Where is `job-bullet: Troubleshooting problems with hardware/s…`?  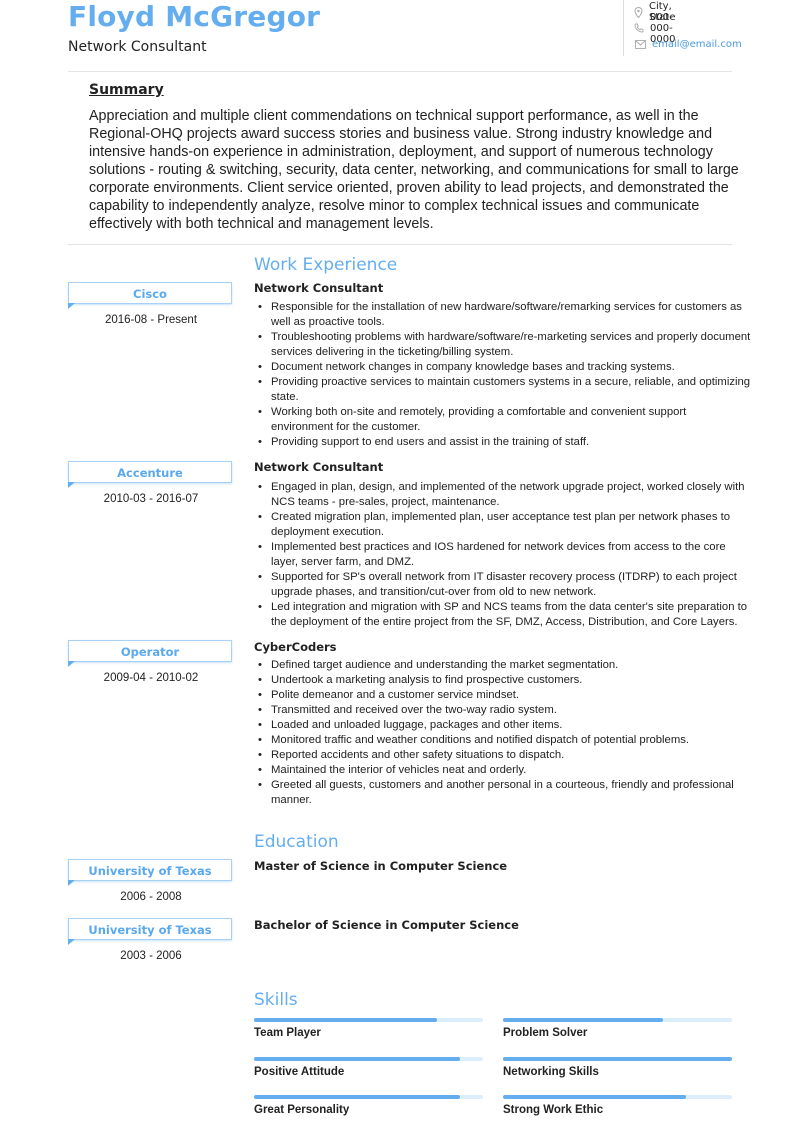
job-bullet: Troubleshooting problems with hardware/s… is located at coordinates (504, 345).